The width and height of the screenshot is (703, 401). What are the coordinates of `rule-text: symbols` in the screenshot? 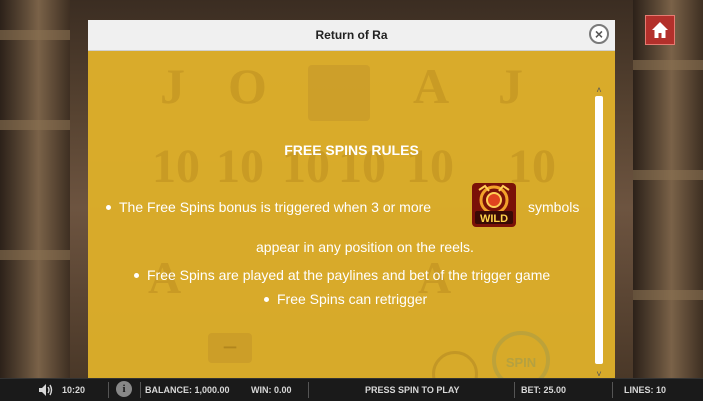 It's located at (554, 207).